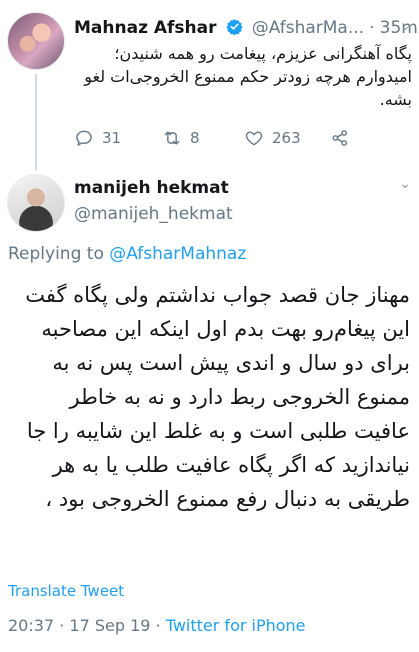 The height and width of the screenshot is (652, 419). I want to click on reply-count: 31, so click(112, 138).